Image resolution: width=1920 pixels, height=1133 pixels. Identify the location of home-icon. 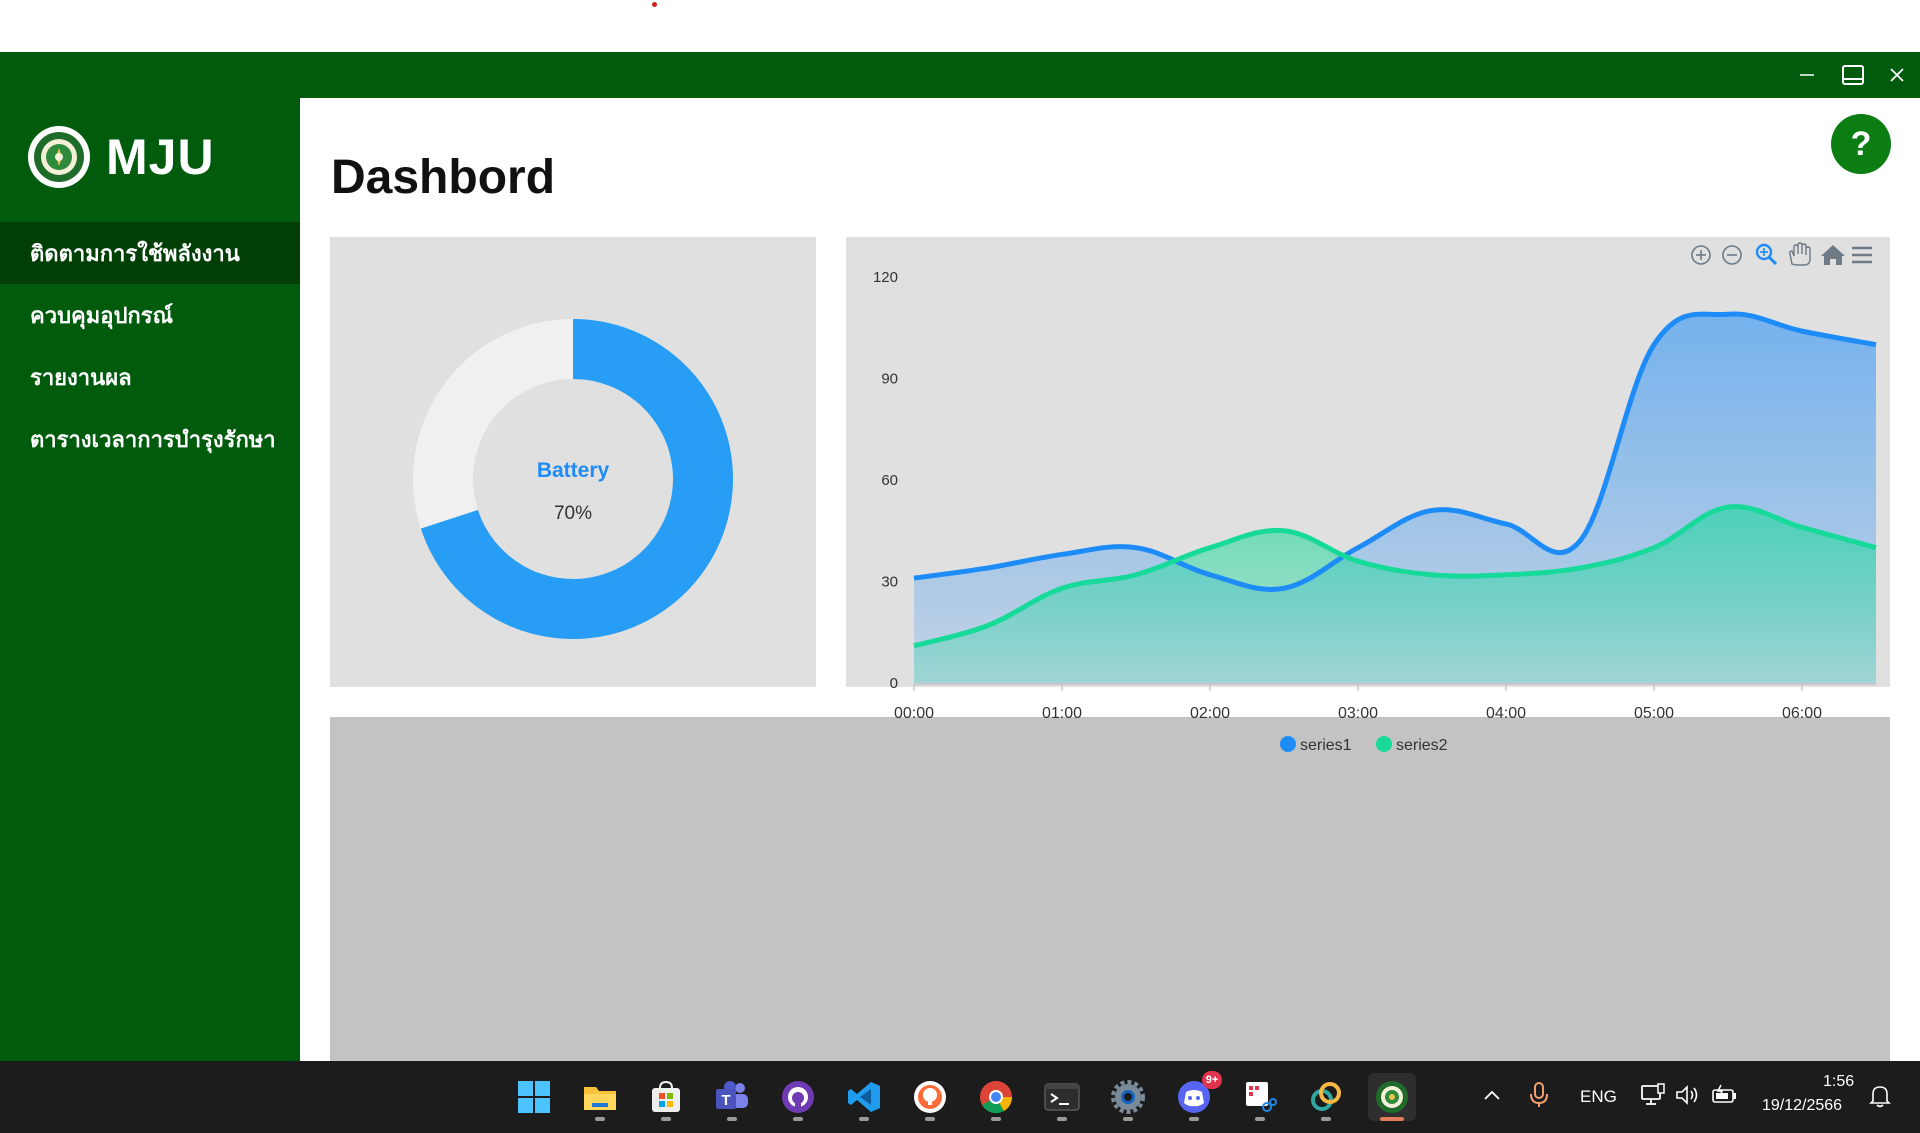
(1833, 255).